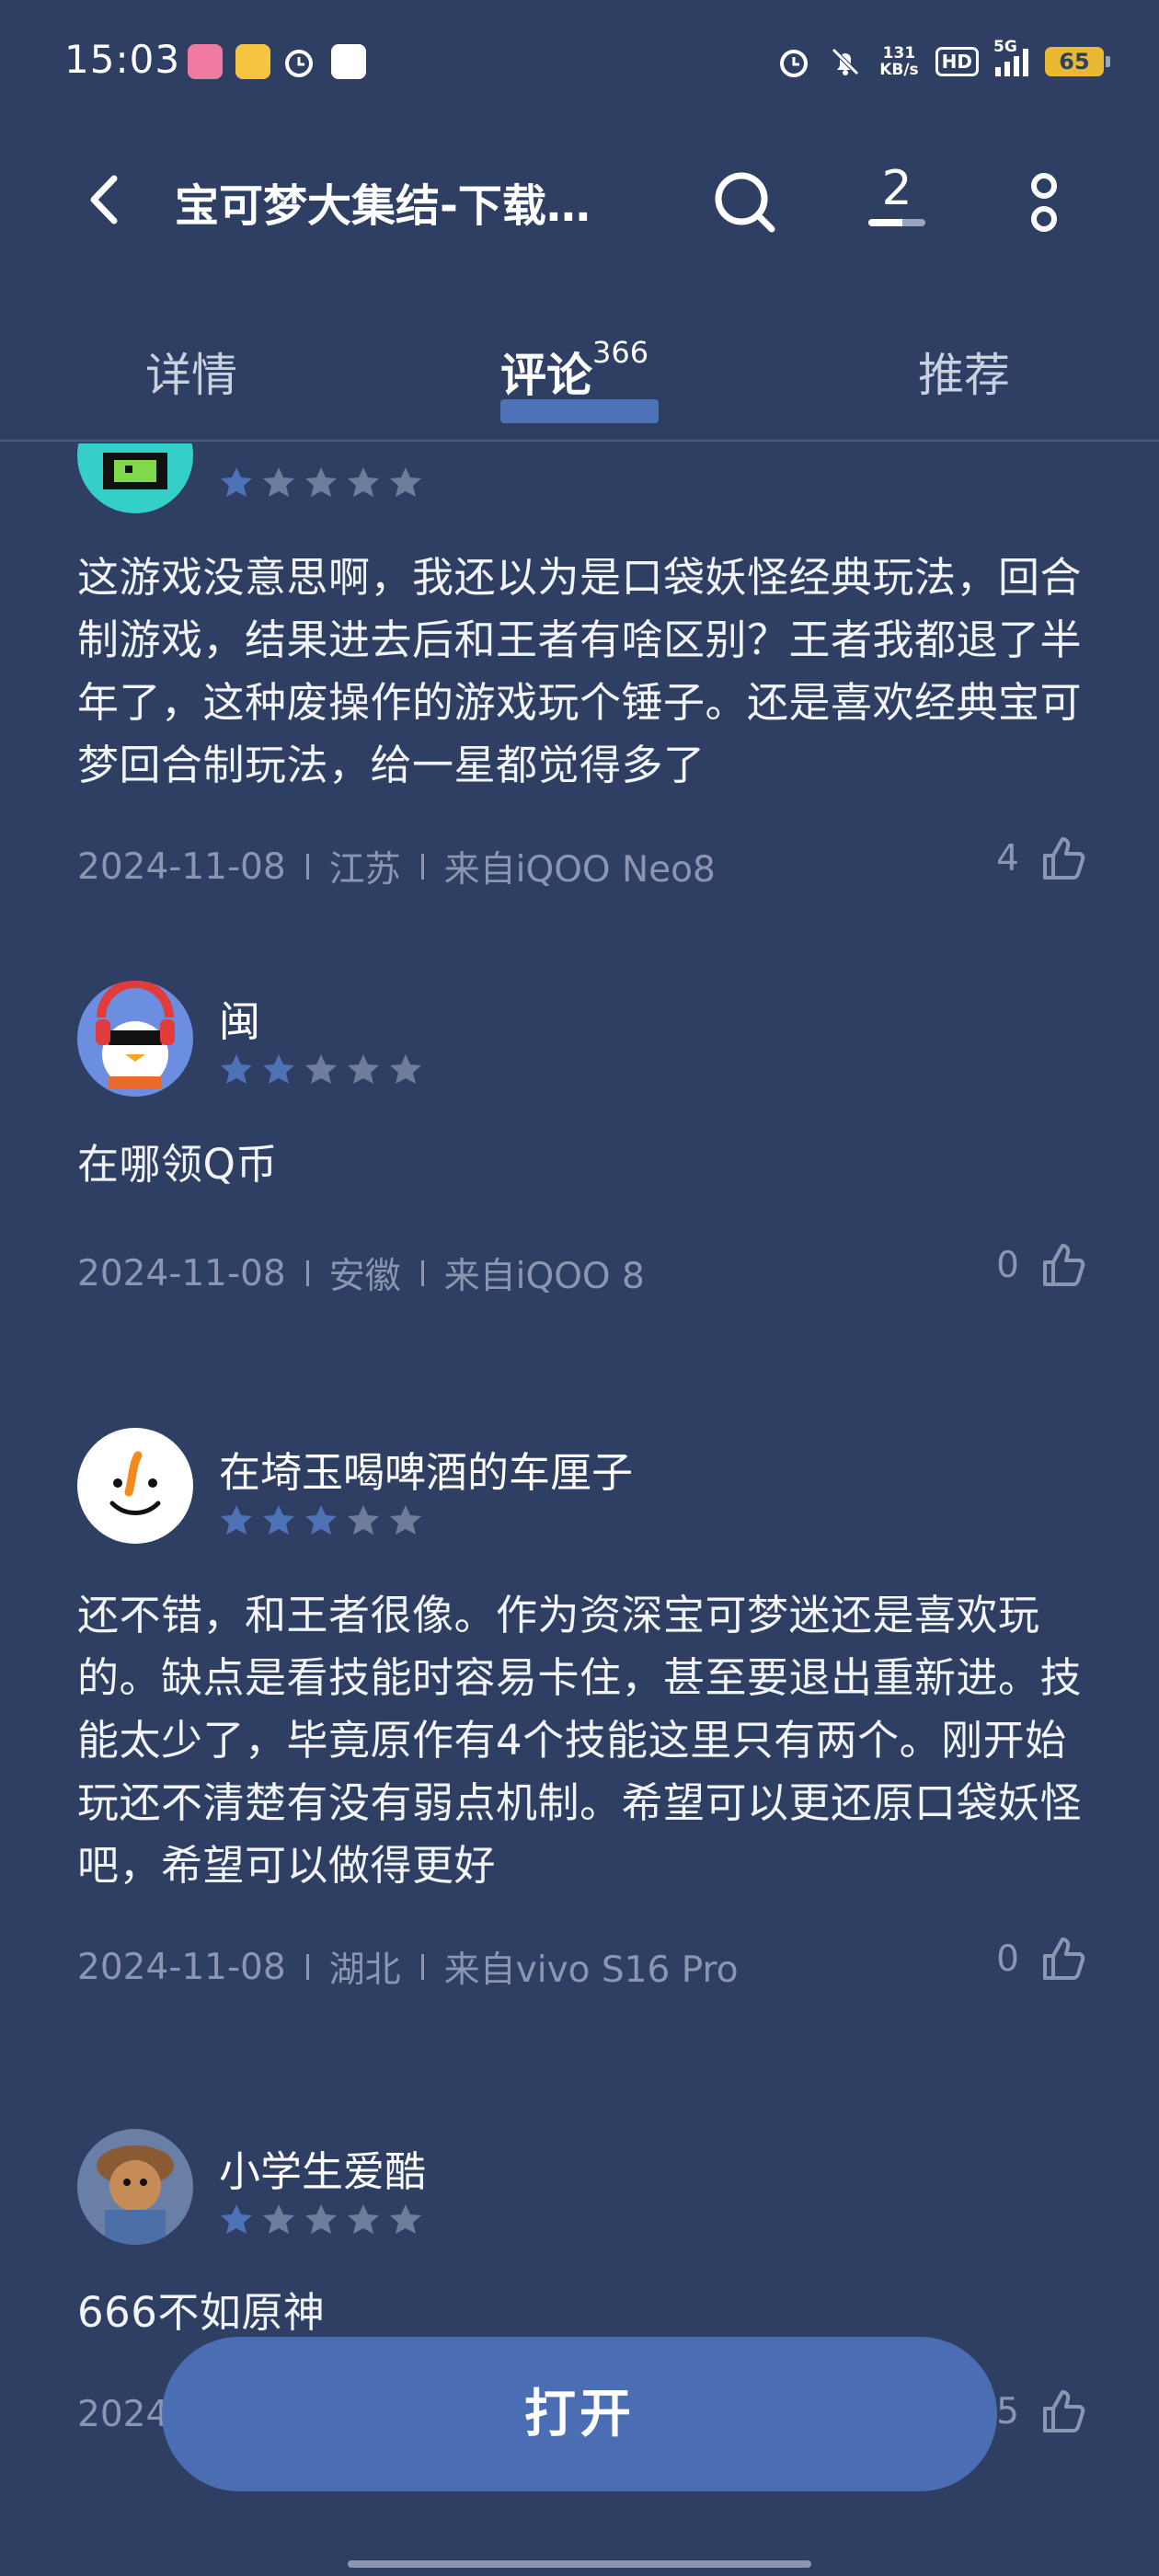 This screenshot has height=2576, width=1159. Describe the element at coordinates (845, 61) in the screenshot. I see `mute-bell-icon` at that location.